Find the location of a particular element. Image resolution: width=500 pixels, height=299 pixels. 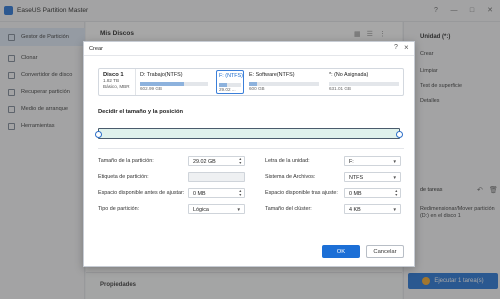

space-before-stepper: 0 MB ▲ ▼ is located at coordinates (216, 193).